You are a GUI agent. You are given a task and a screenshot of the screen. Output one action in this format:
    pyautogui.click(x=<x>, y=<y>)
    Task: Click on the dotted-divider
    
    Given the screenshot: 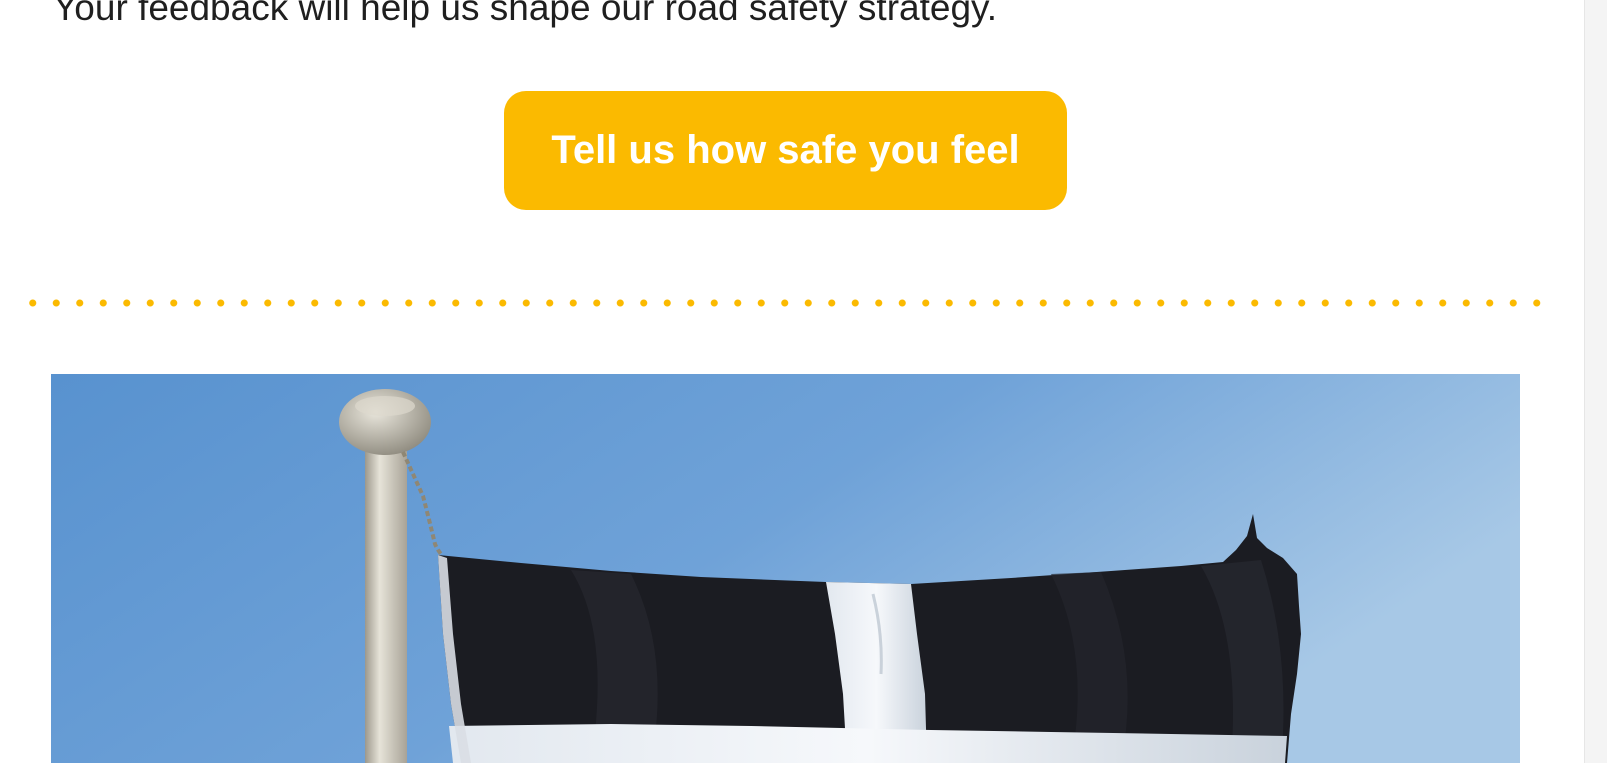 What is the action you would take?
    pyautogui.click(x=788, y=303)
    